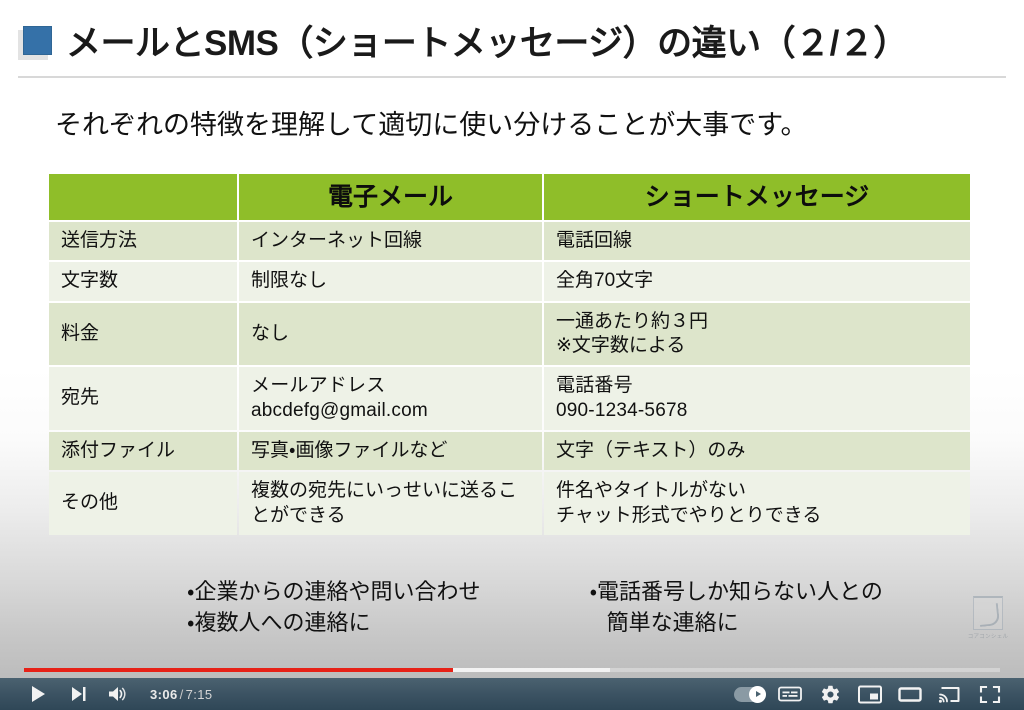 The image size is (1024, 710). I want to click on player-controls: 3:06/7:15, so click(512, 694).